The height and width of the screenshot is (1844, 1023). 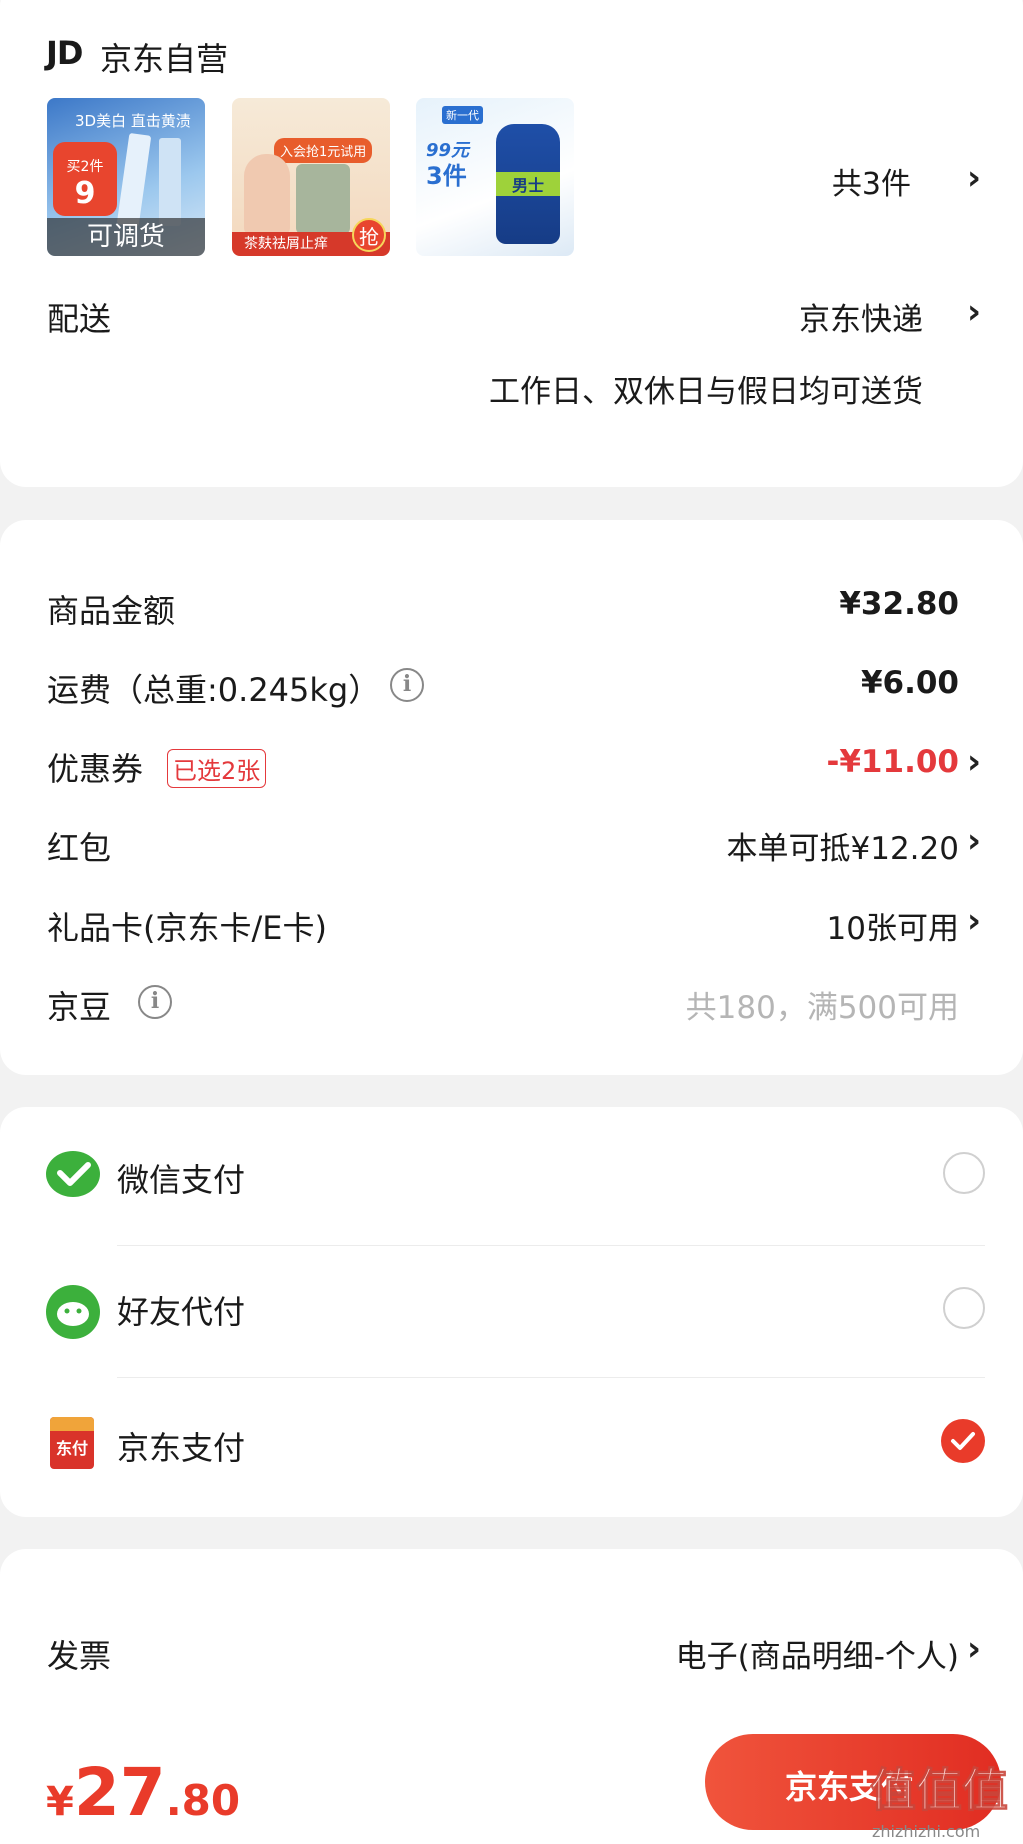 I want to click on invoice-value: 电子(商品明细-个人), so click(x=817, y=1653).